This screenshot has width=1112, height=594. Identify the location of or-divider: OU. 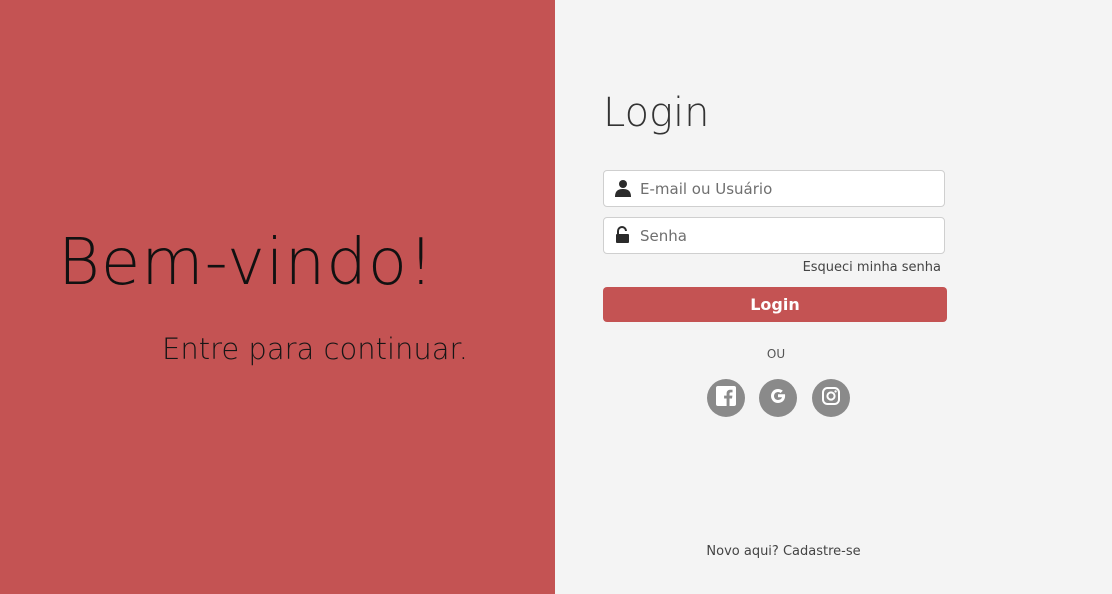
(776, 354).